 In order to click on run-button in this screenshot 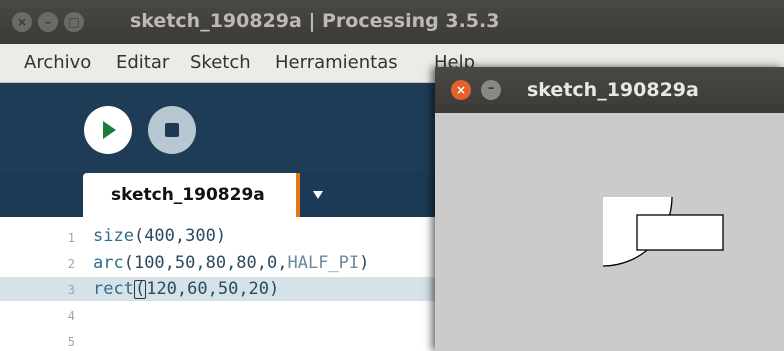, I will do `click(108, 130)`.